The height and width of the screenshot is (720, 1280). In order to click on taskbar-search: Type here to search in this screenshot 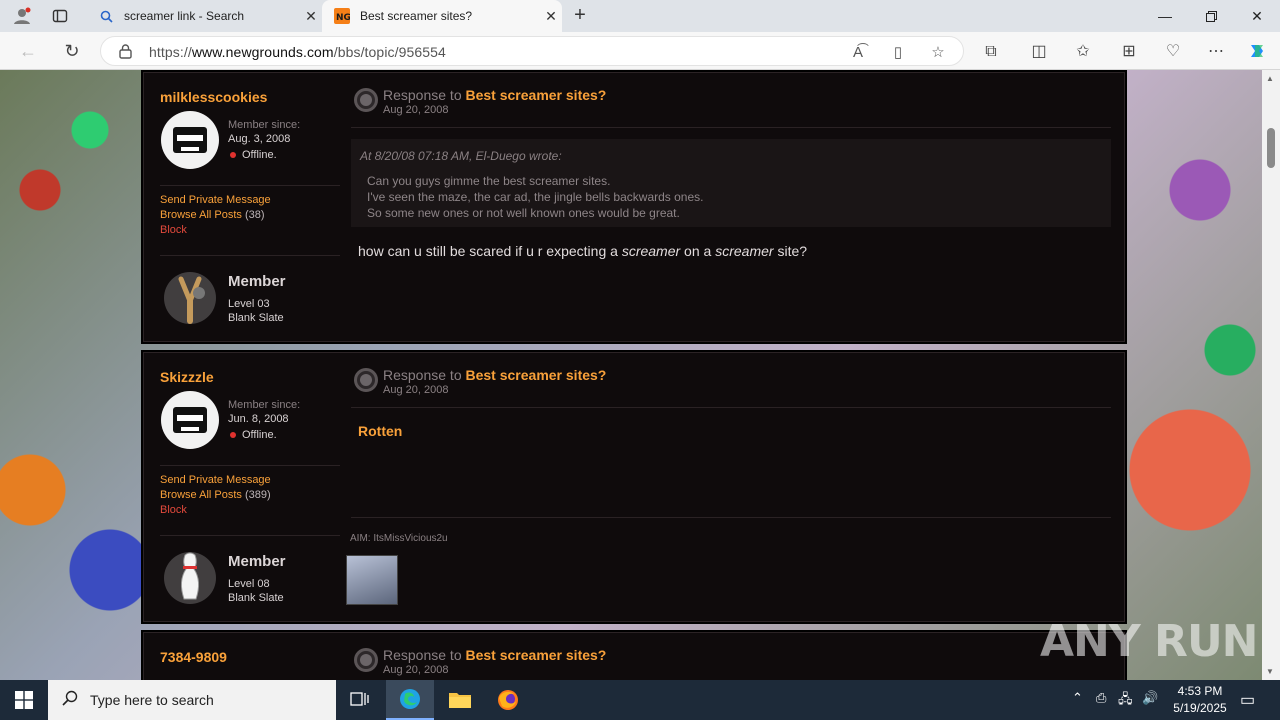, I will do `click(192, 700)`.